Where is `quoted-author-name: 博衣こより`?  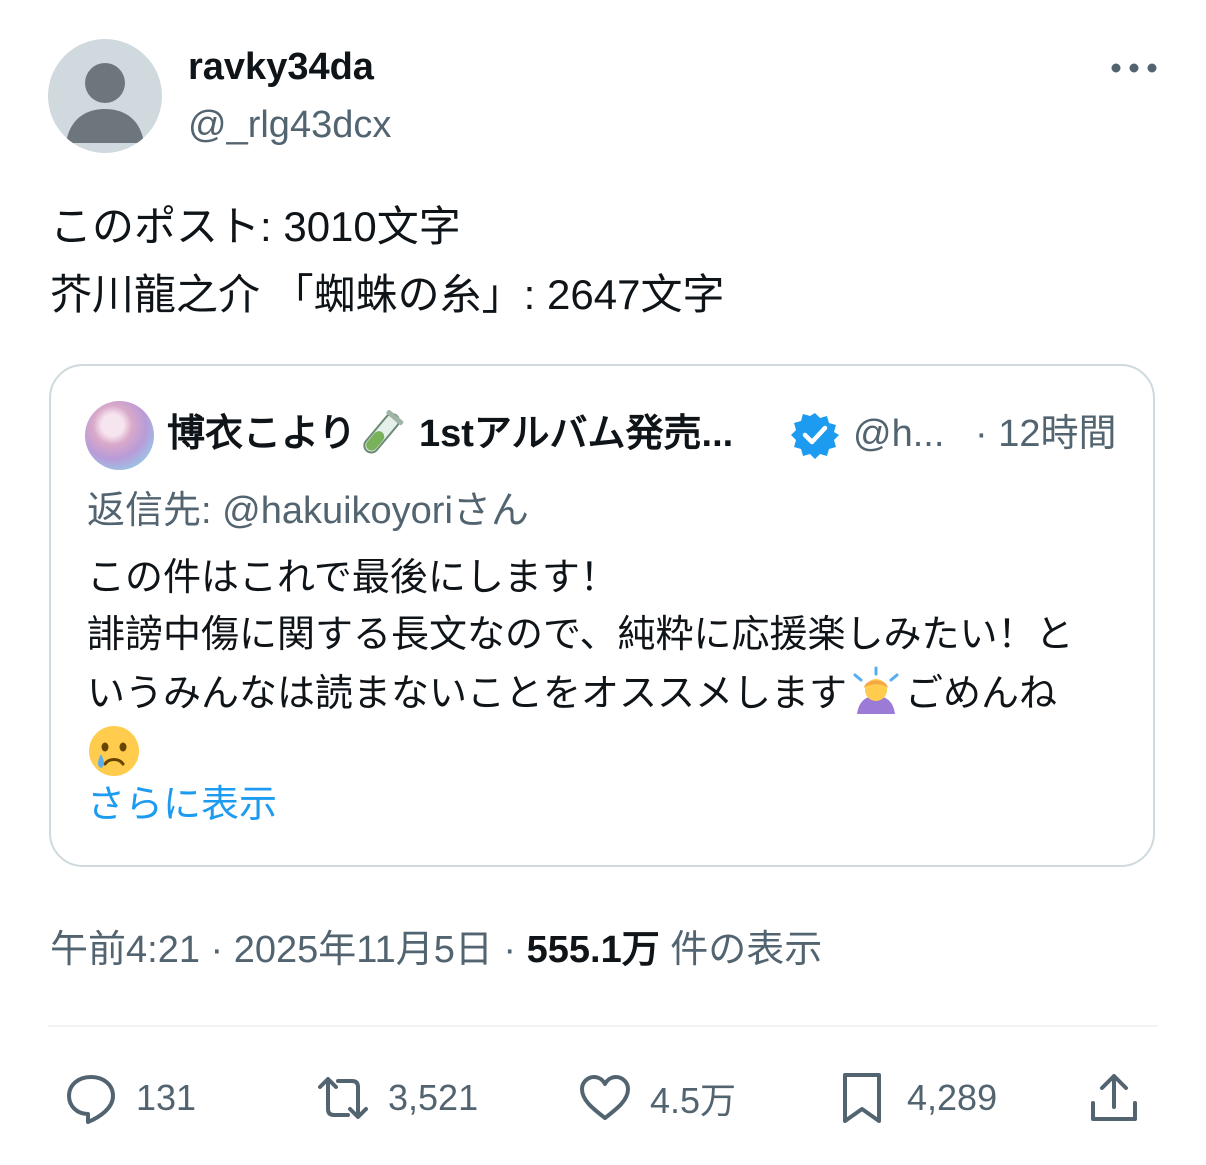 quoted-author-name: 博衣こより is located at coordinates (261, 434).